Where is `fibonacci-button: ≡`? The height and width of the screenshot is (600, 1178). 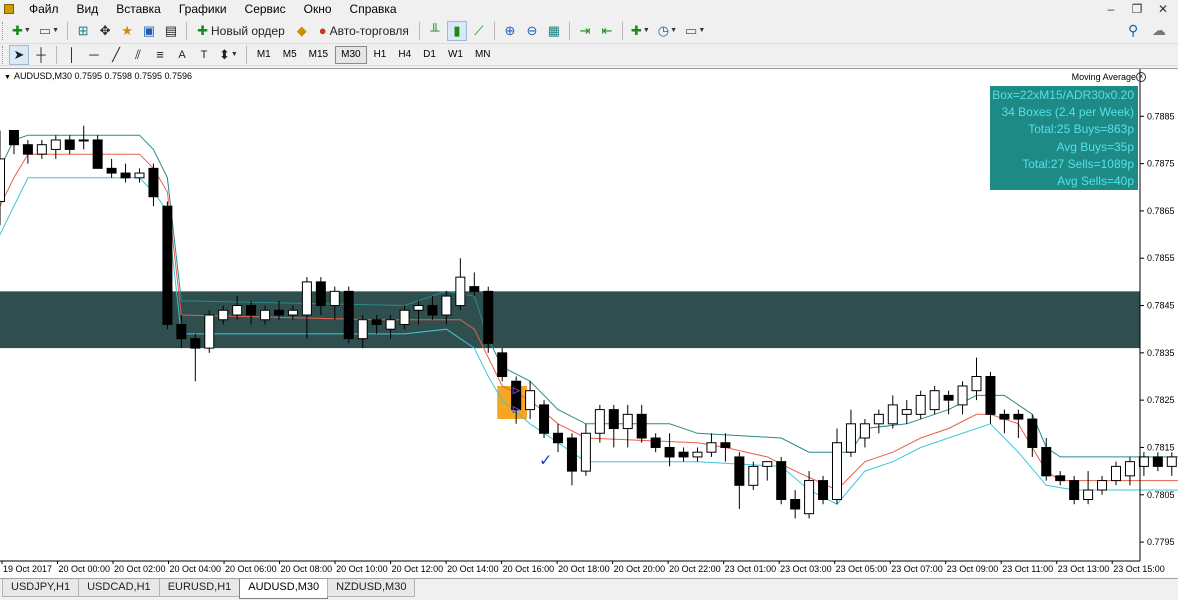 fibonacci-button: ≡ is located at coordinates (160, 55).